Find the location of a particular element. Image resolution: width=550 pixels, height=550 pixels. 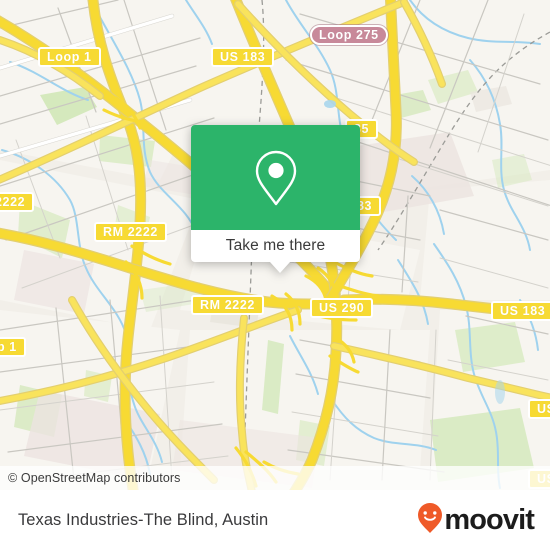

moovit-pin-icon is located at coordinates (430, 520).